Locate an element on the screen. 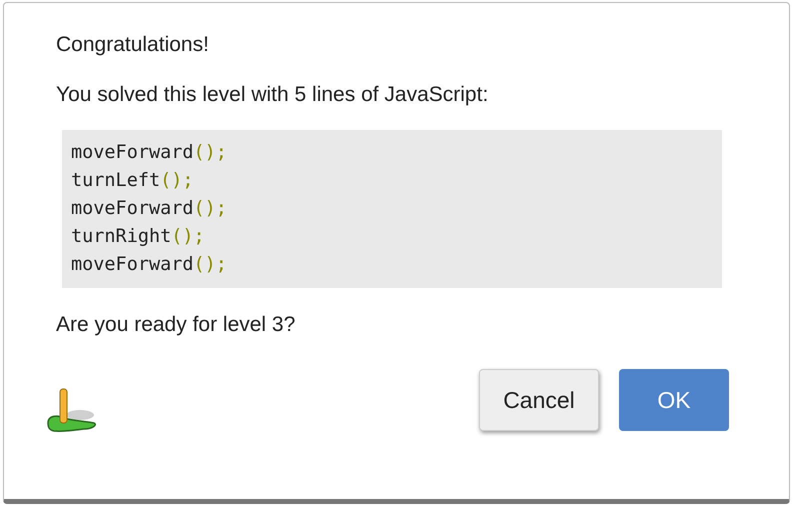 The width and height of the screenshot is (793, 511). code-line: turnLeft(); is located at coordinates (132, 181).